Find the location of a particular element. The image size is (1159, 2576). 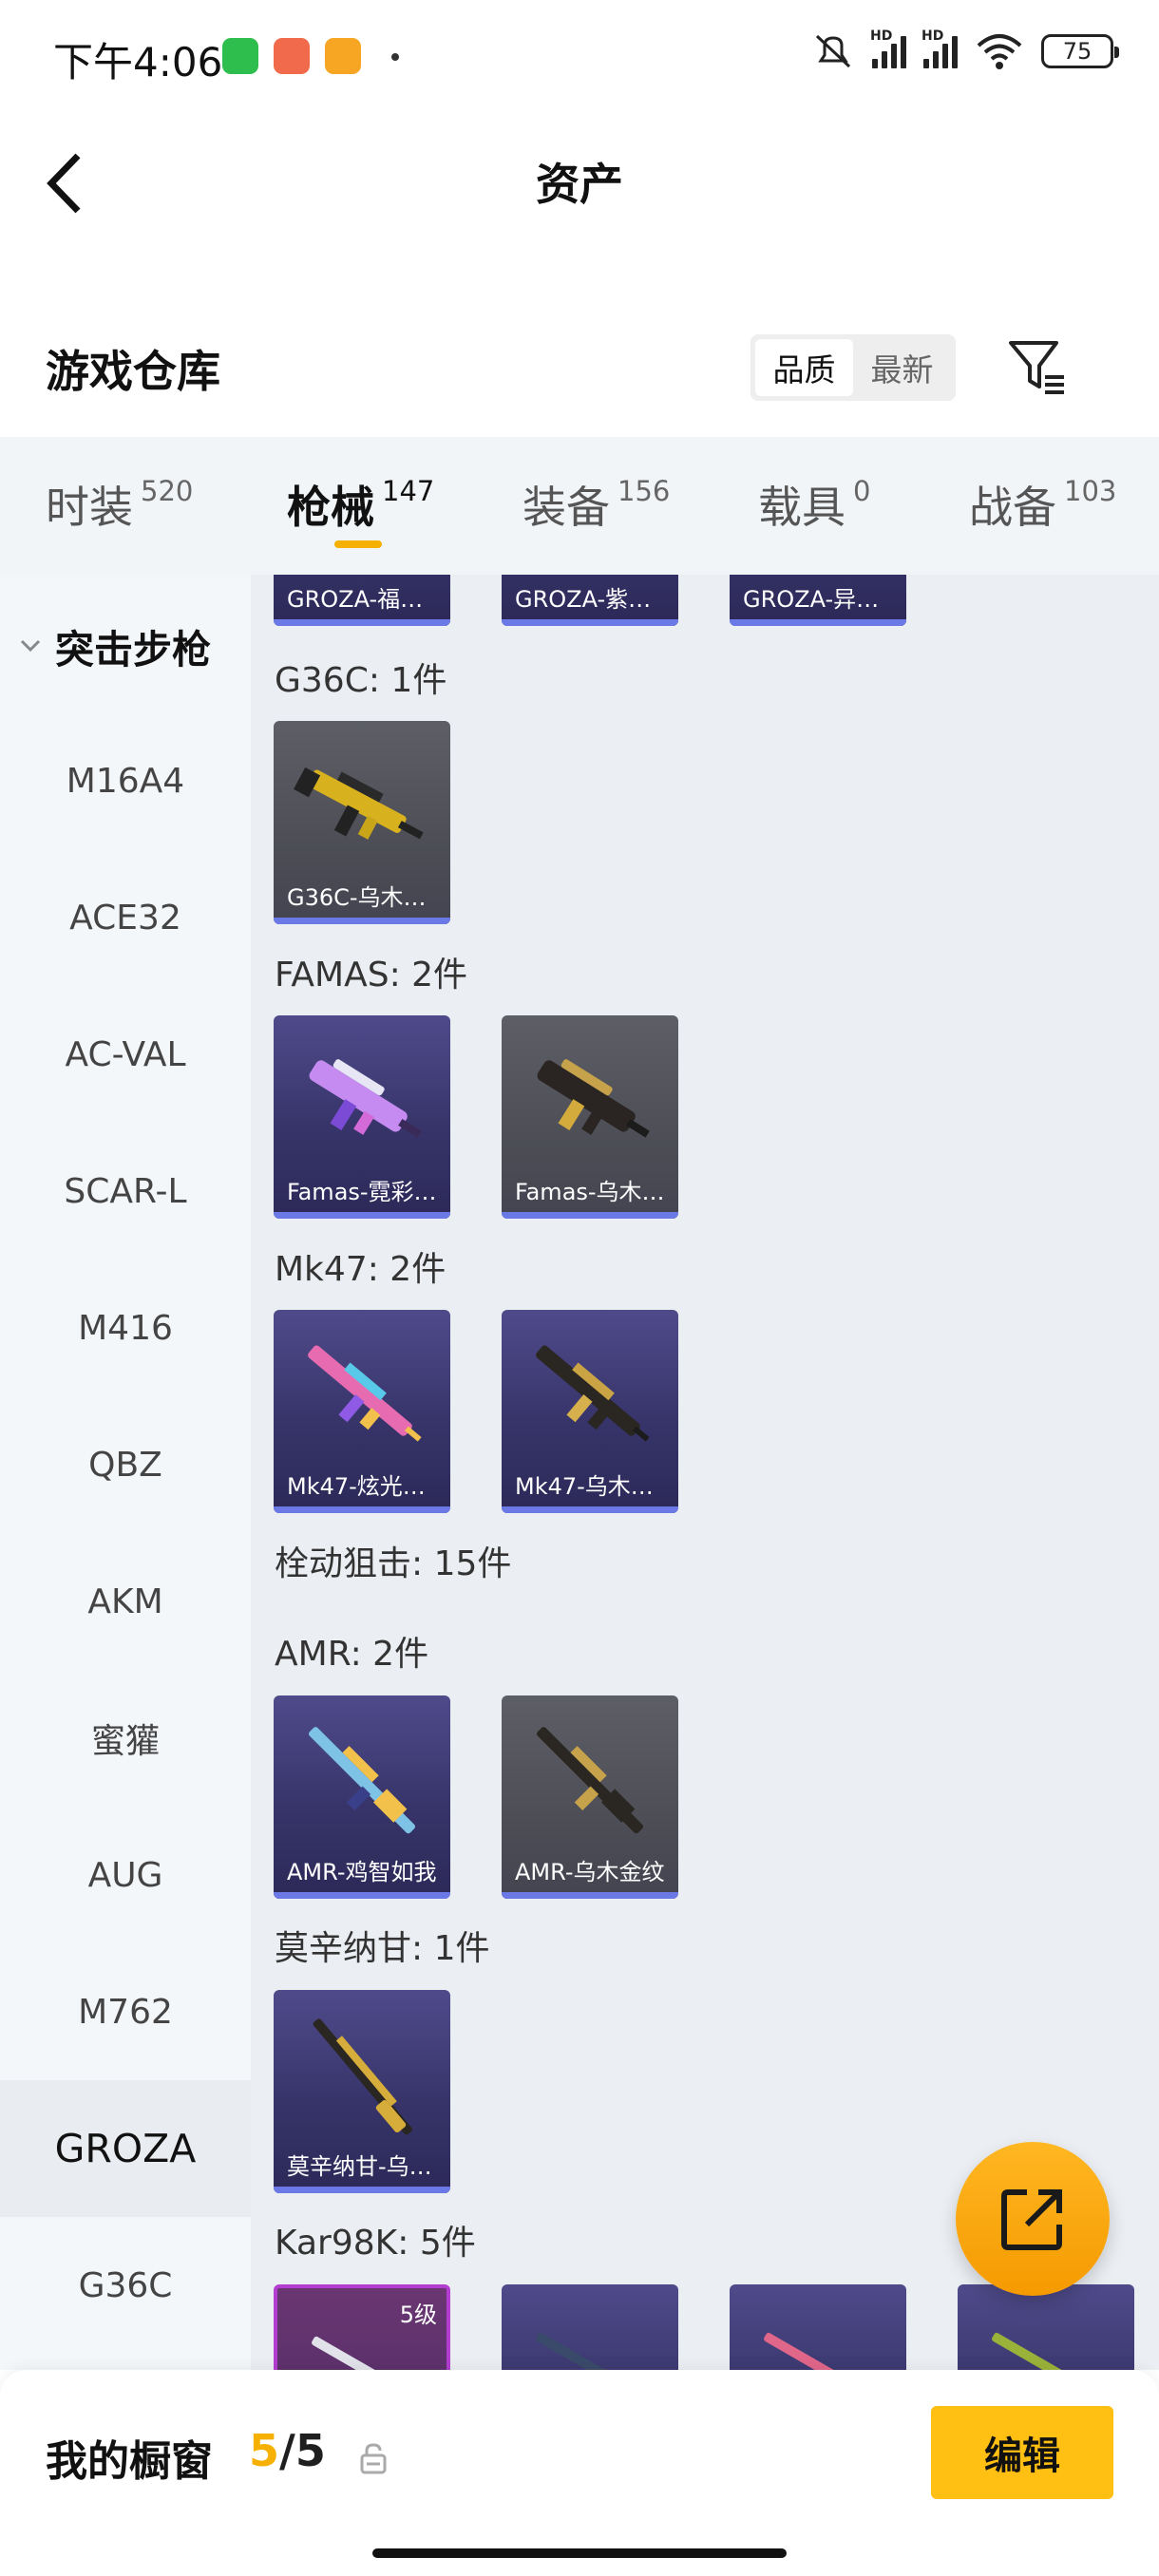

tab-label: 战备 is located at coordinates (1012, 508).